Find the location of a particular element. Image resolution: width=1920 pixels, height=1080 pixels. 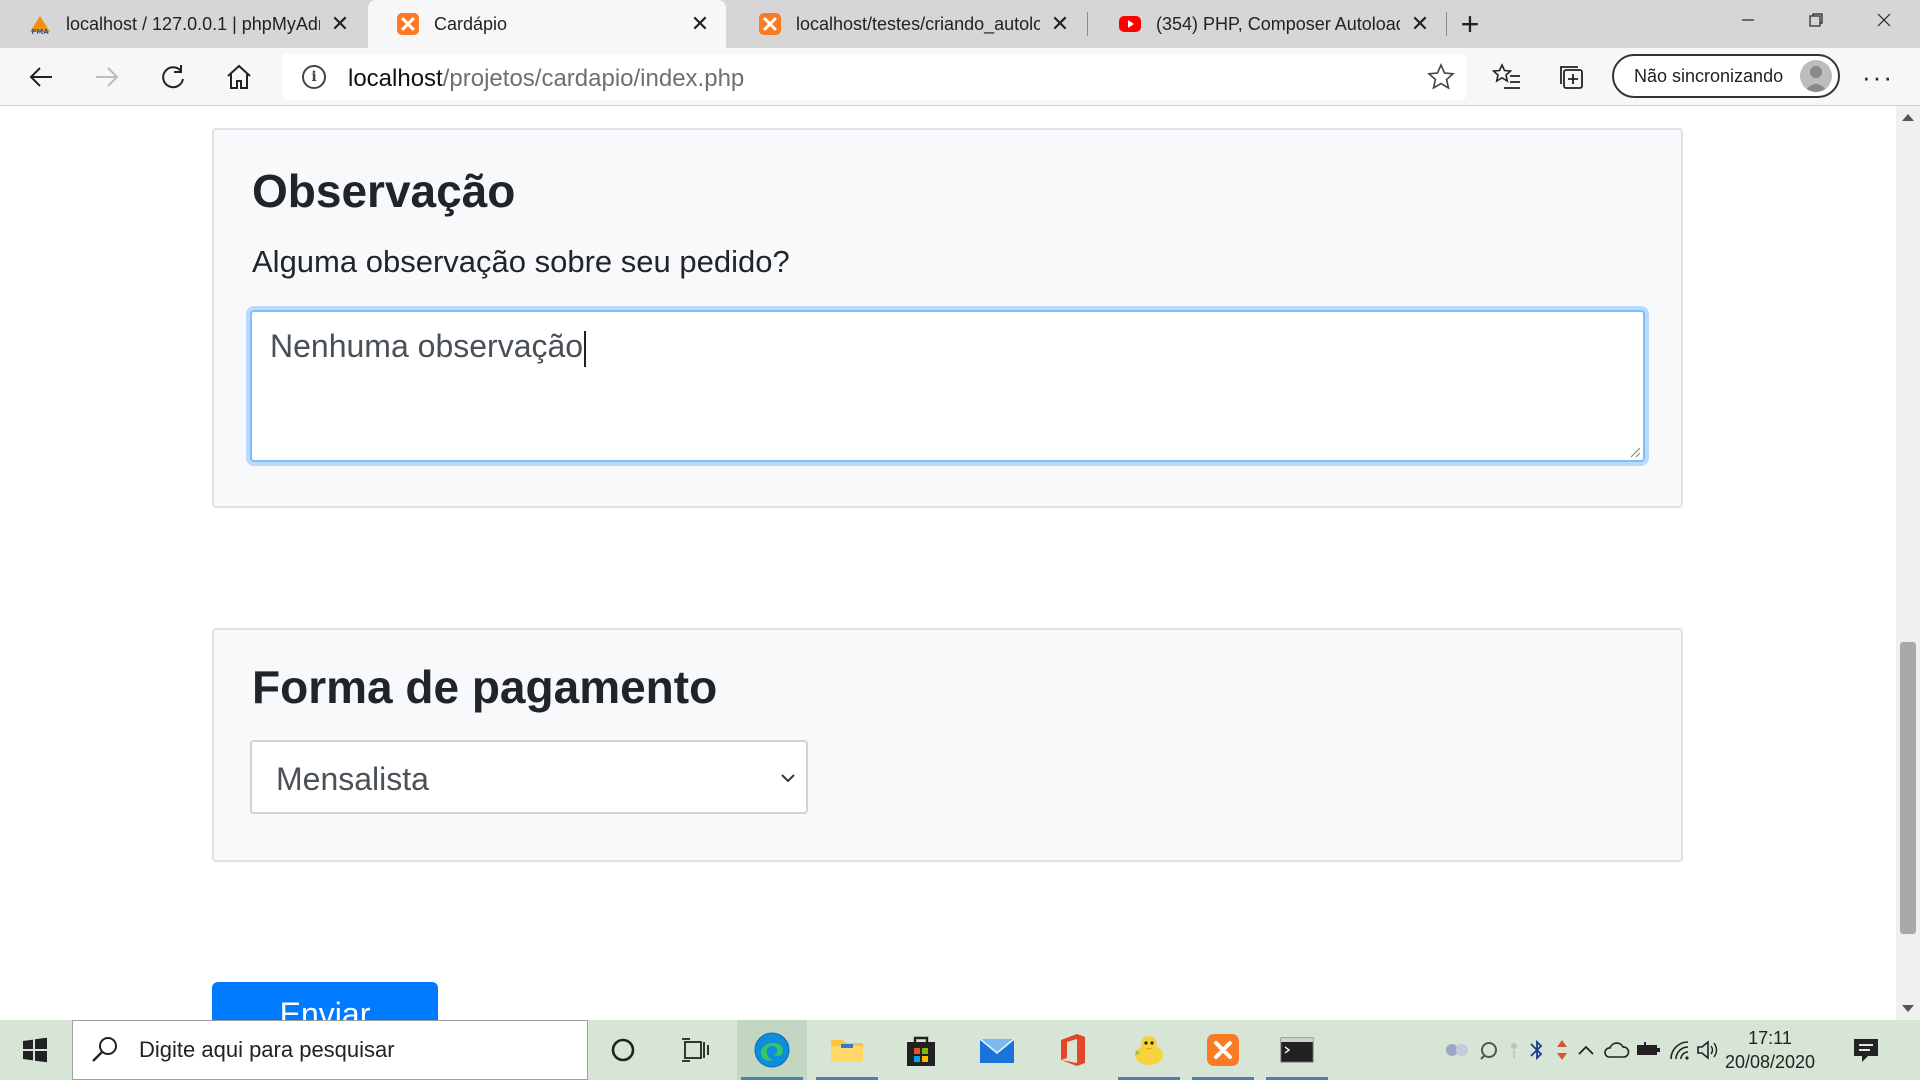

search-icon is located at coordinates (104, 1049).